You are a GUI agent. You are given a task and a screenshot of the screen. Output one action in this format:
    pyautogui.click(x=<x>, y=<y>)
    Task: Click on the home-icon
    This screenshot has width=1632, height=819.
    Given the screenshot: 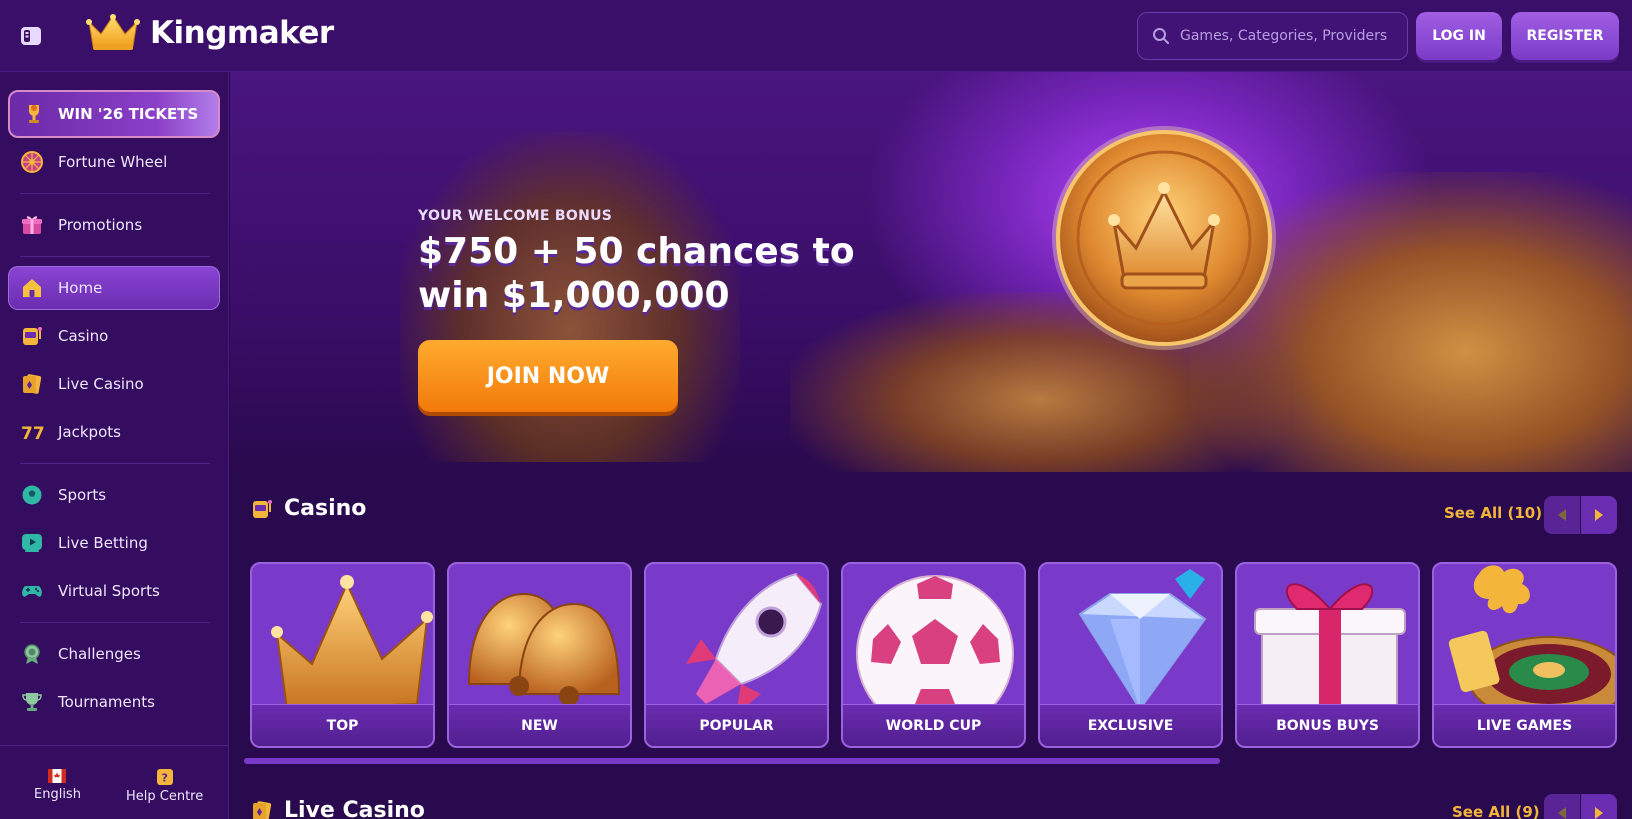 What is the action you would take?
    pyautogui.click(x=32, y=288)
    